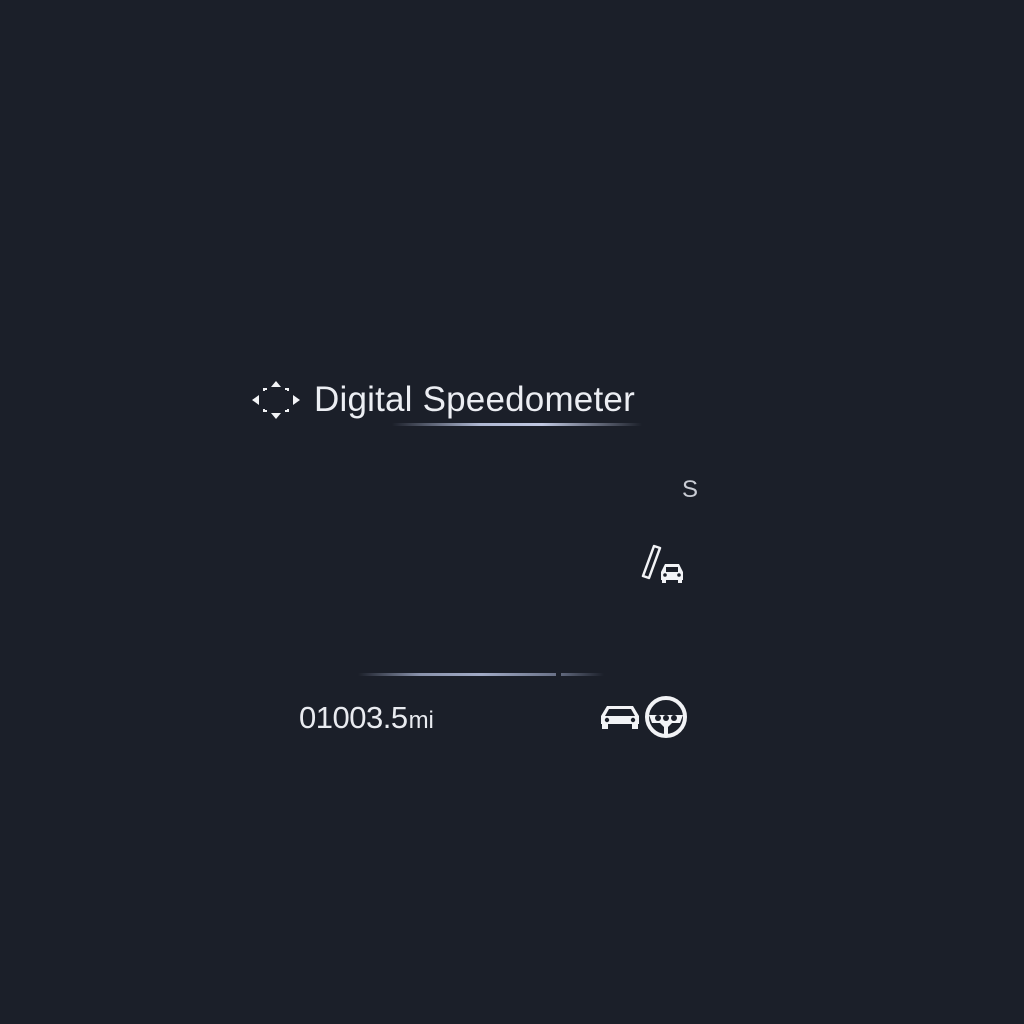  I want to click on divider-gap, so click(558, 674).